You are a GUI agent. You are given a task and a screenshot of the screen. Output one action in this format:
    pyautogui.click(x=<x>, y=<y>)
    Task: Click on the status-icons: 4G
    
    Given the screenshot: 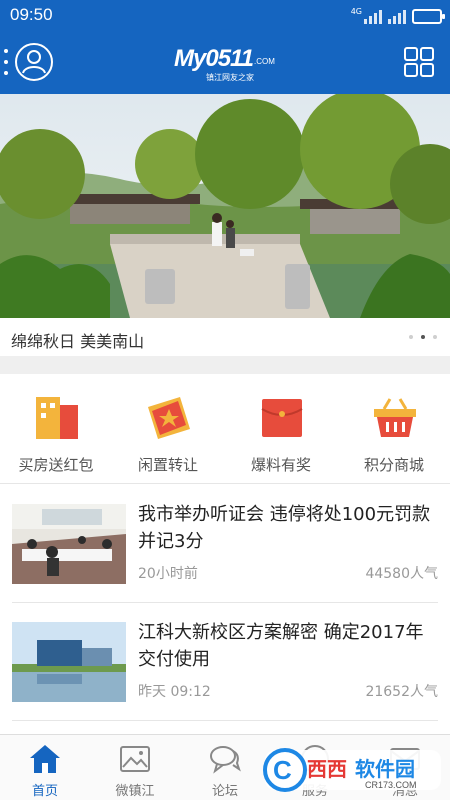 What is the action you would take?
    pyautogui.click(x=397, y=15)
    